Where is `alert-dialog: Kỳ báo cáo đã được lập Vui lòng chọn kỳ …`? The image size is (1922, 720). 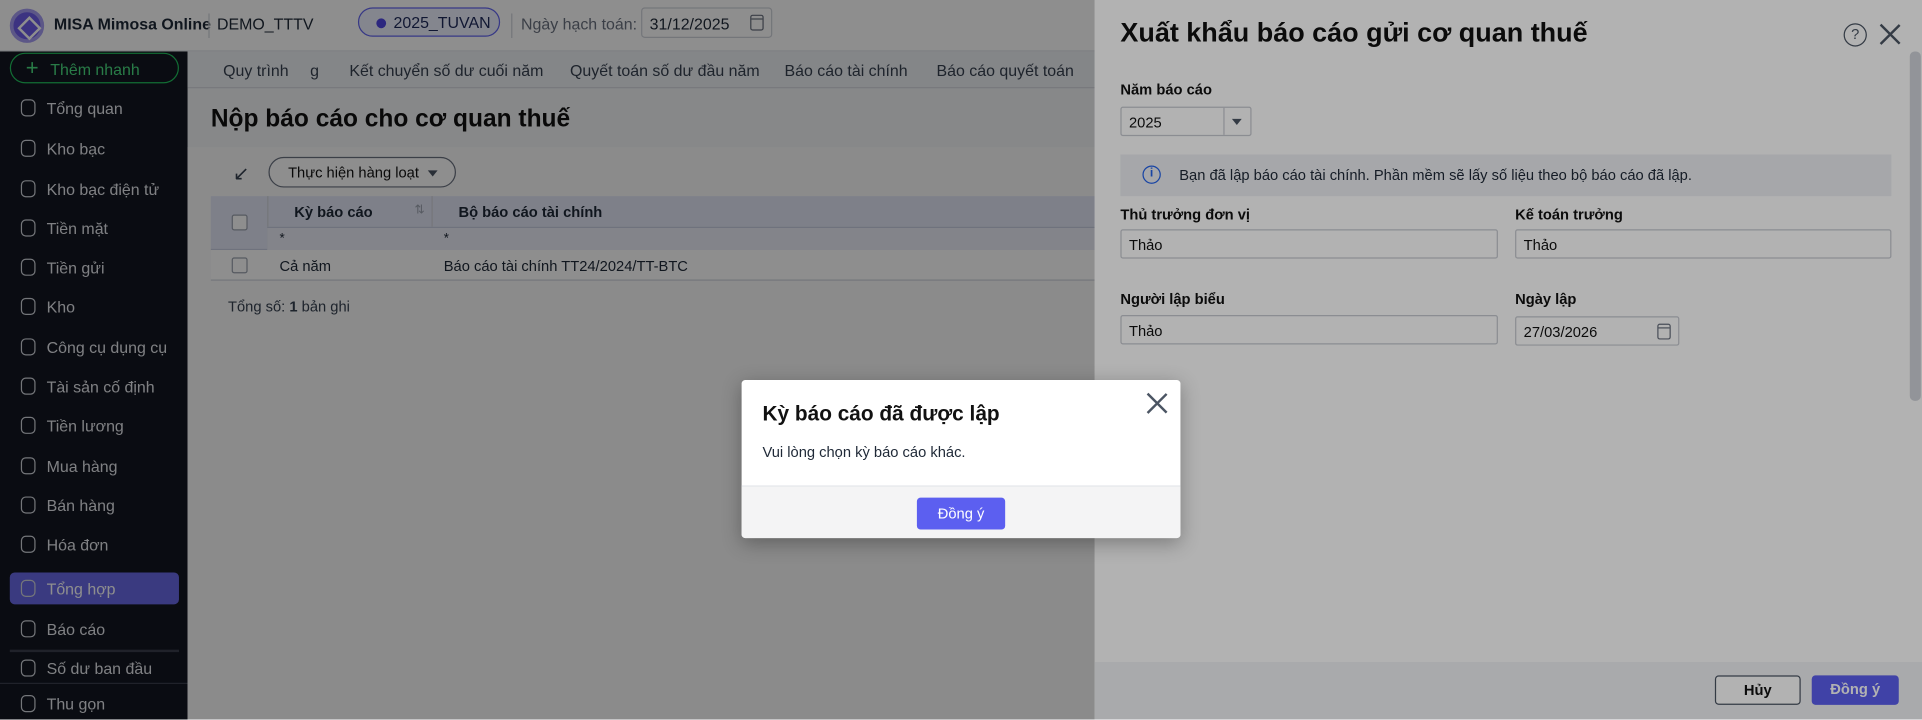 alert-dialog: Kỳ báo cáo đã được lập Vui lòng chọn kỳ … is located at coordinates (961, 459).